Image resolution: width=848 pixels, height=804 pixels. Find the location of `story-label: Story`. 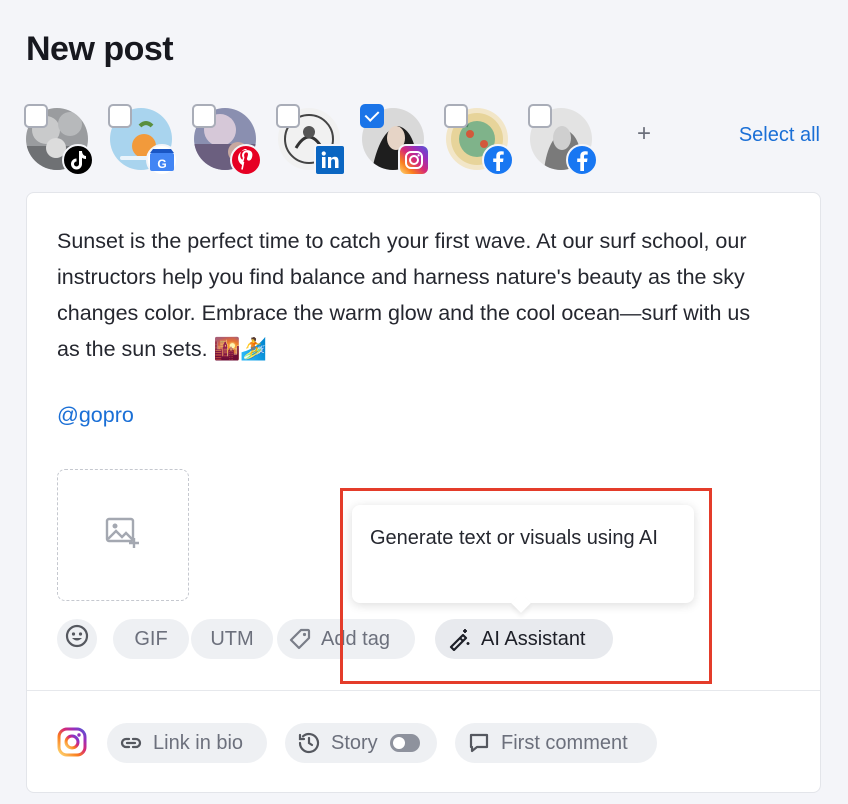

story-label: Story is located at coordinates (354, 742).